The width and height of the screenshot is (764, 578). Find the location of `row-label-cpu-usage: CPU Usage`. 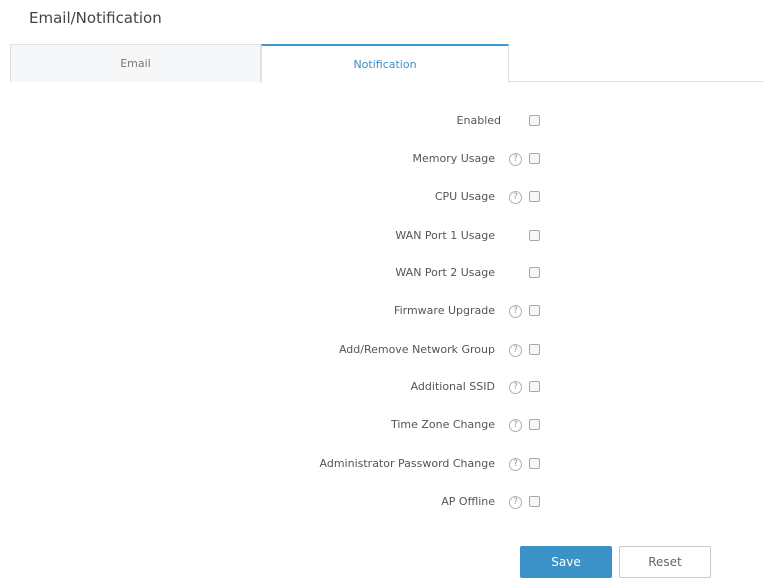

row-label-cpu-usage: CPU Usage is located at coordinates (464, 196).